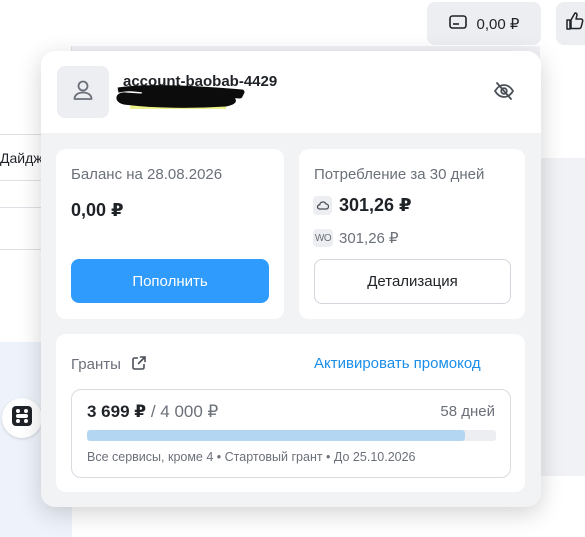 This screenshot has width=585, height=537. I want to click on user-icon, so click(83, 92).